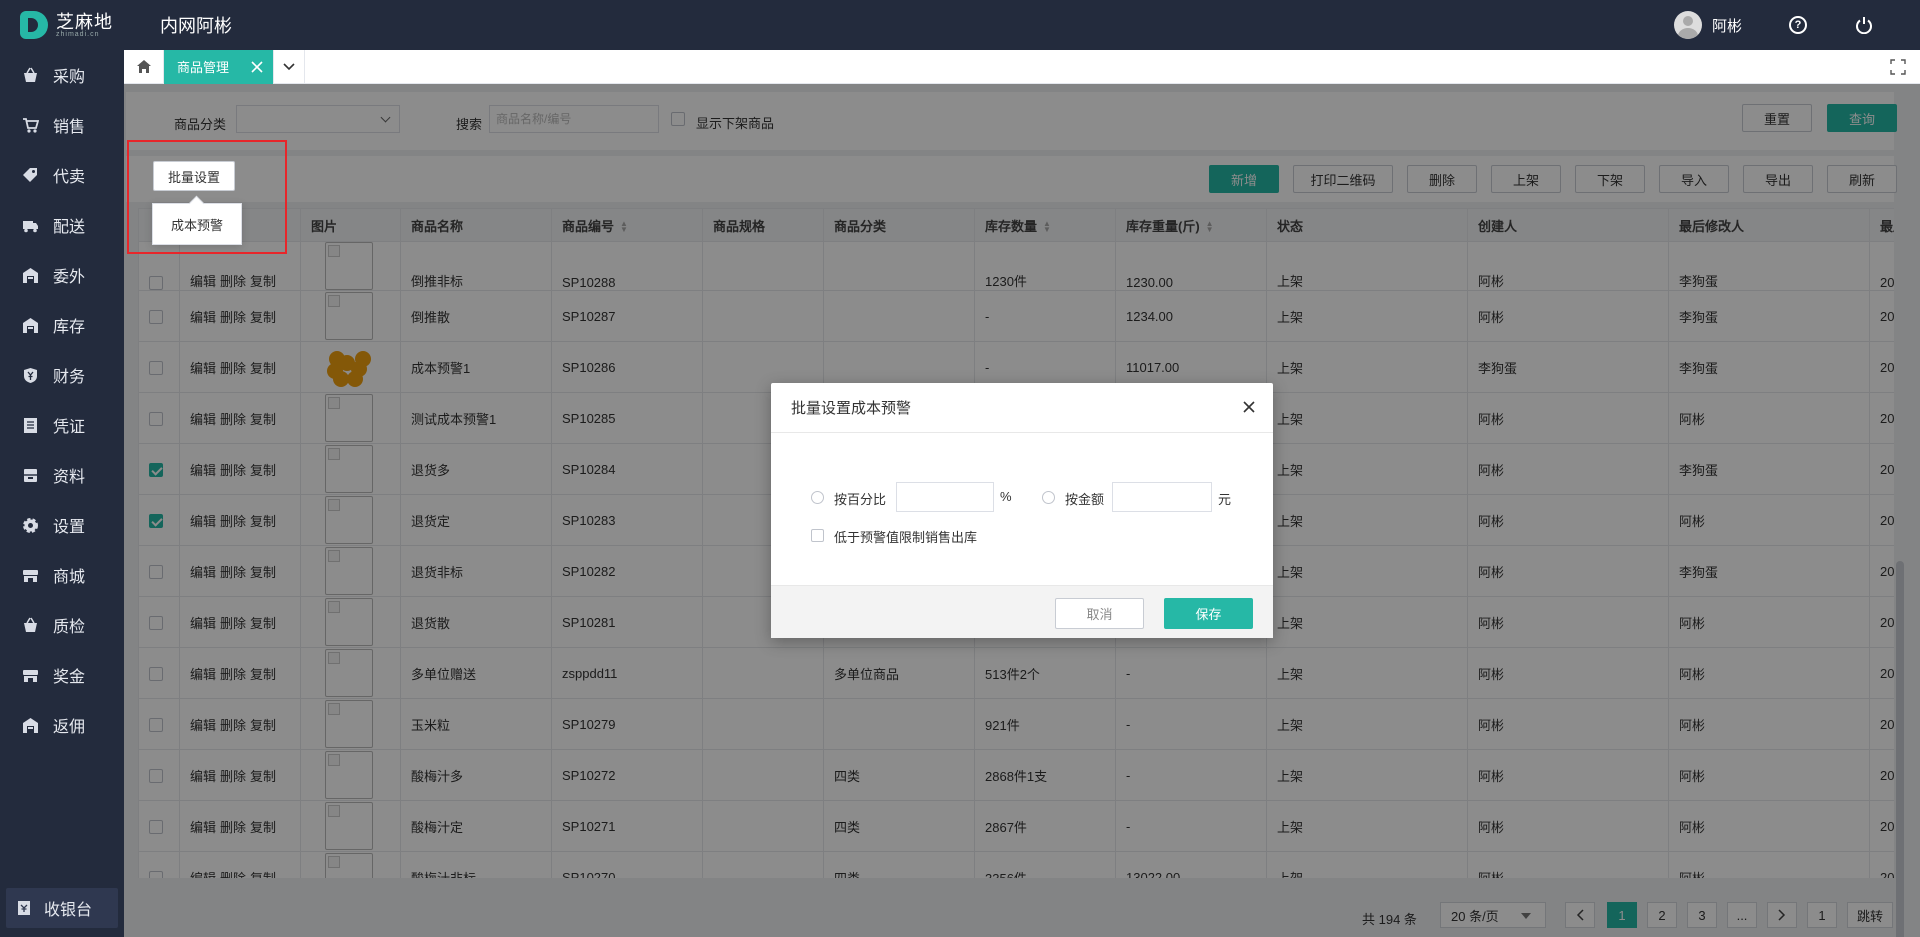 The height and width of the screenshot is (937, 1920). Describe the element at coordinates (817, 497) in the screenshot. I see `percent-radio` at that location.